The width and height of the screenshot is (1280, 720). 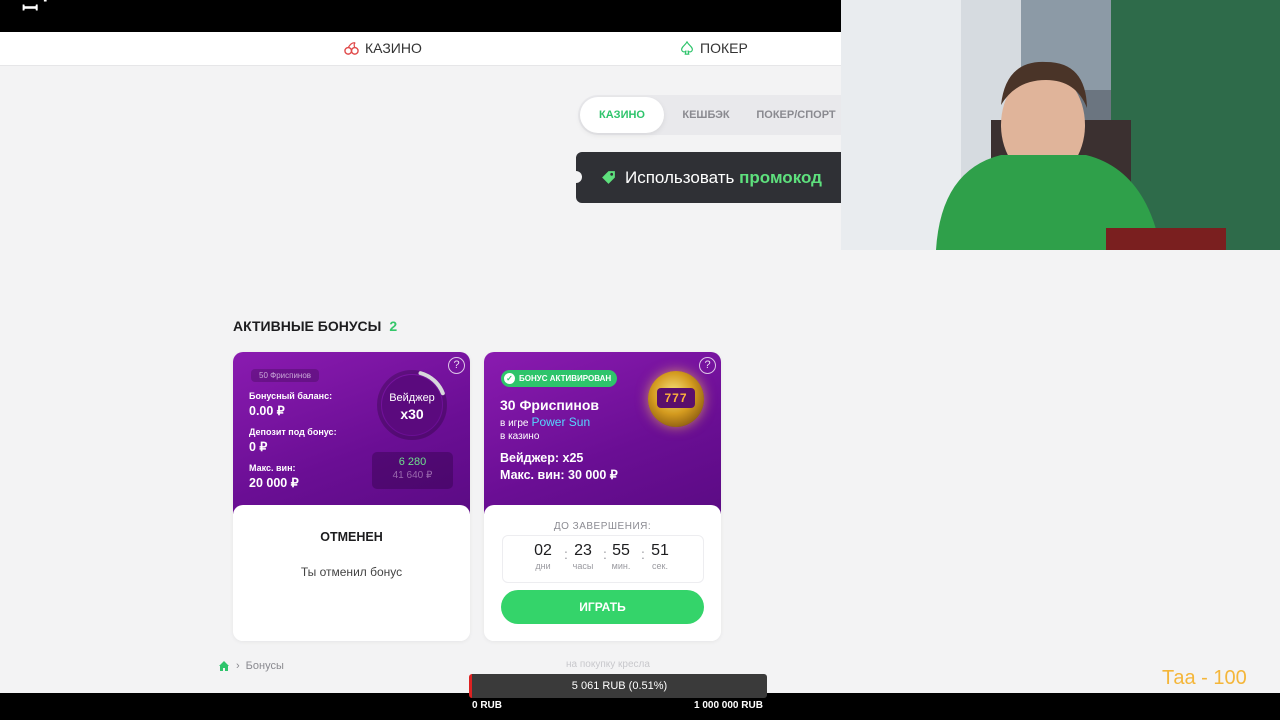 What do you see at coordinates (660, 566) in the screenshot?
I see `timer-seconds-unit: сек.` at bounding box center [660, 566].